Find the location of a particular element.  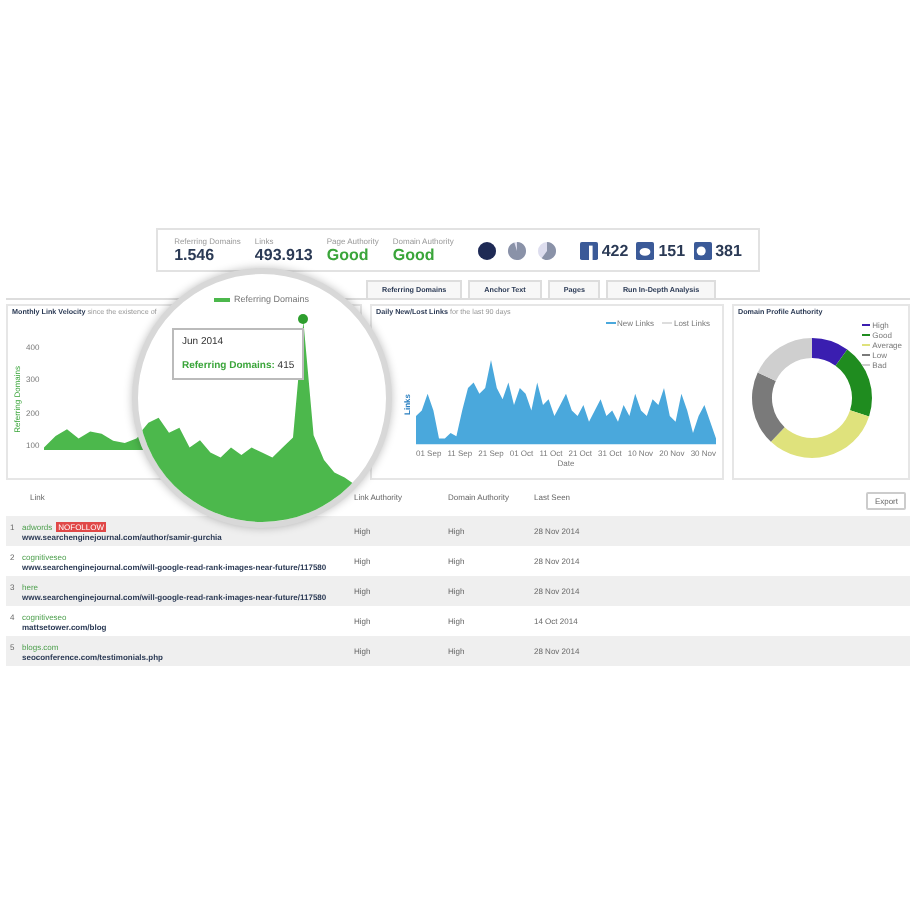

share-count: 422 is located at coordinates (615, 250).